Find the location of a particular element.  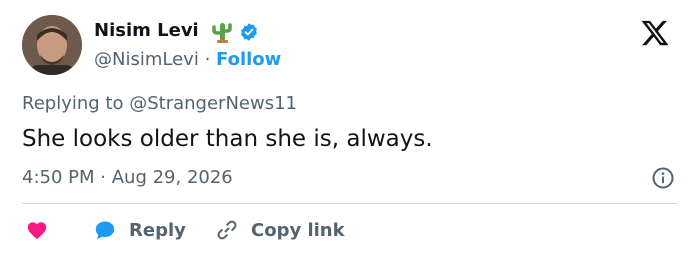

verified-badge-icon is located at coordinates (249, 32).